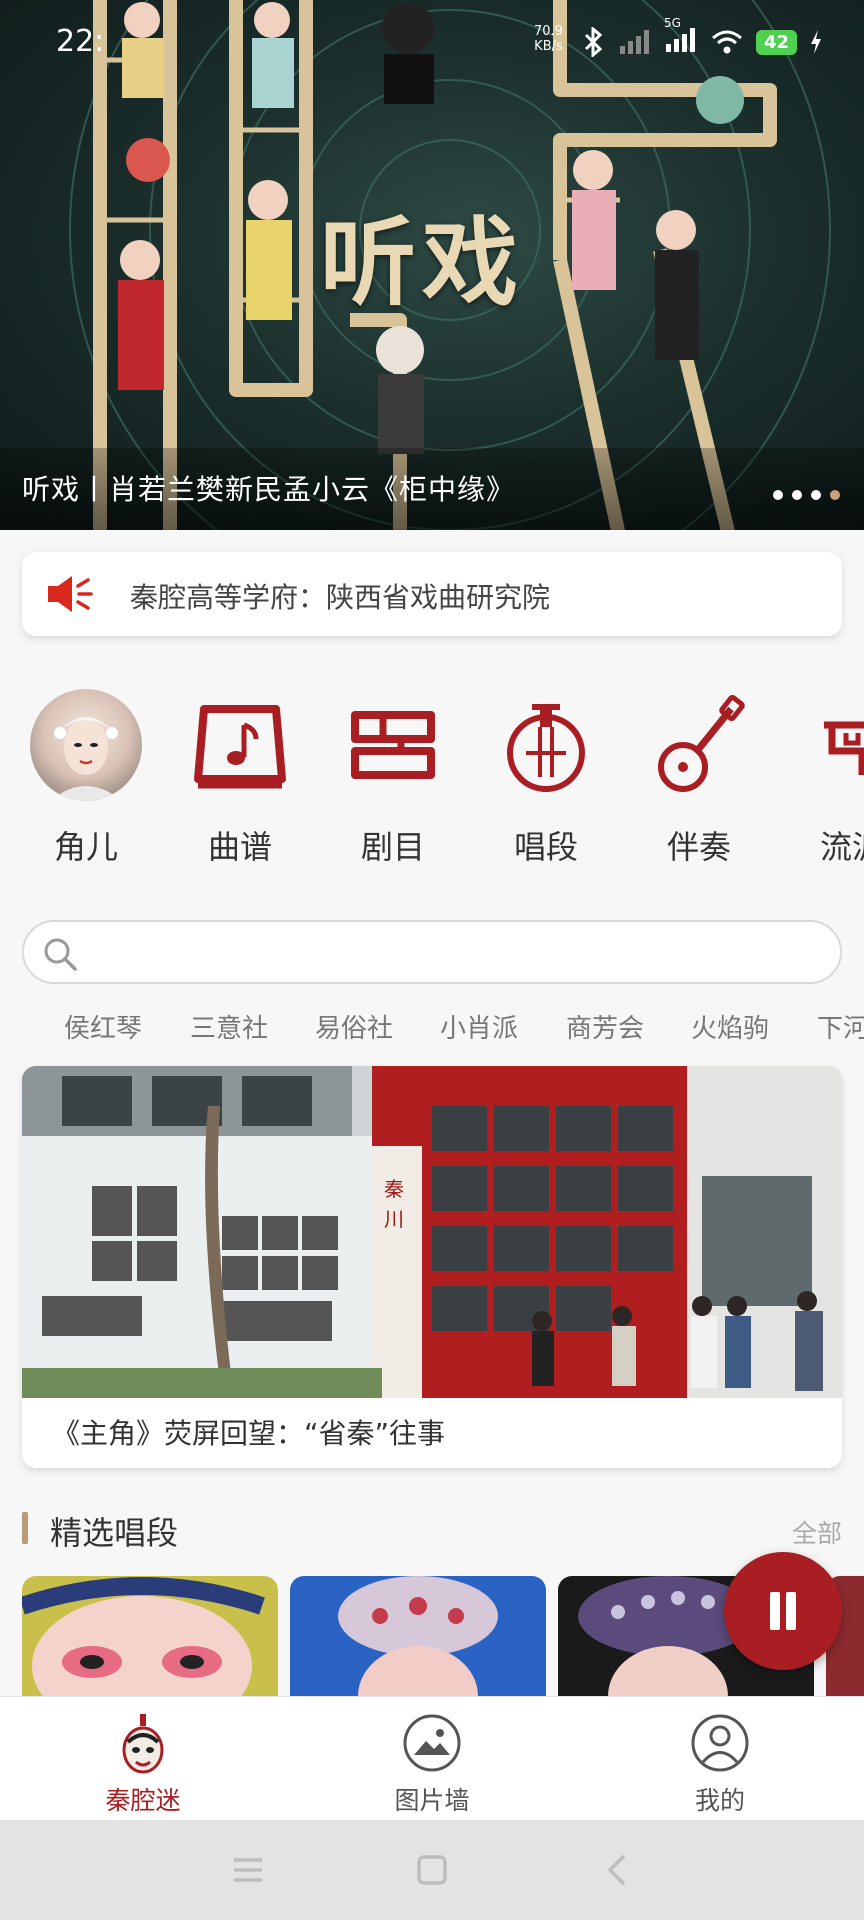  Describe the element at coordinates (229, 1026) in the screenshot. I see `tag-item: 三意社` at that location.